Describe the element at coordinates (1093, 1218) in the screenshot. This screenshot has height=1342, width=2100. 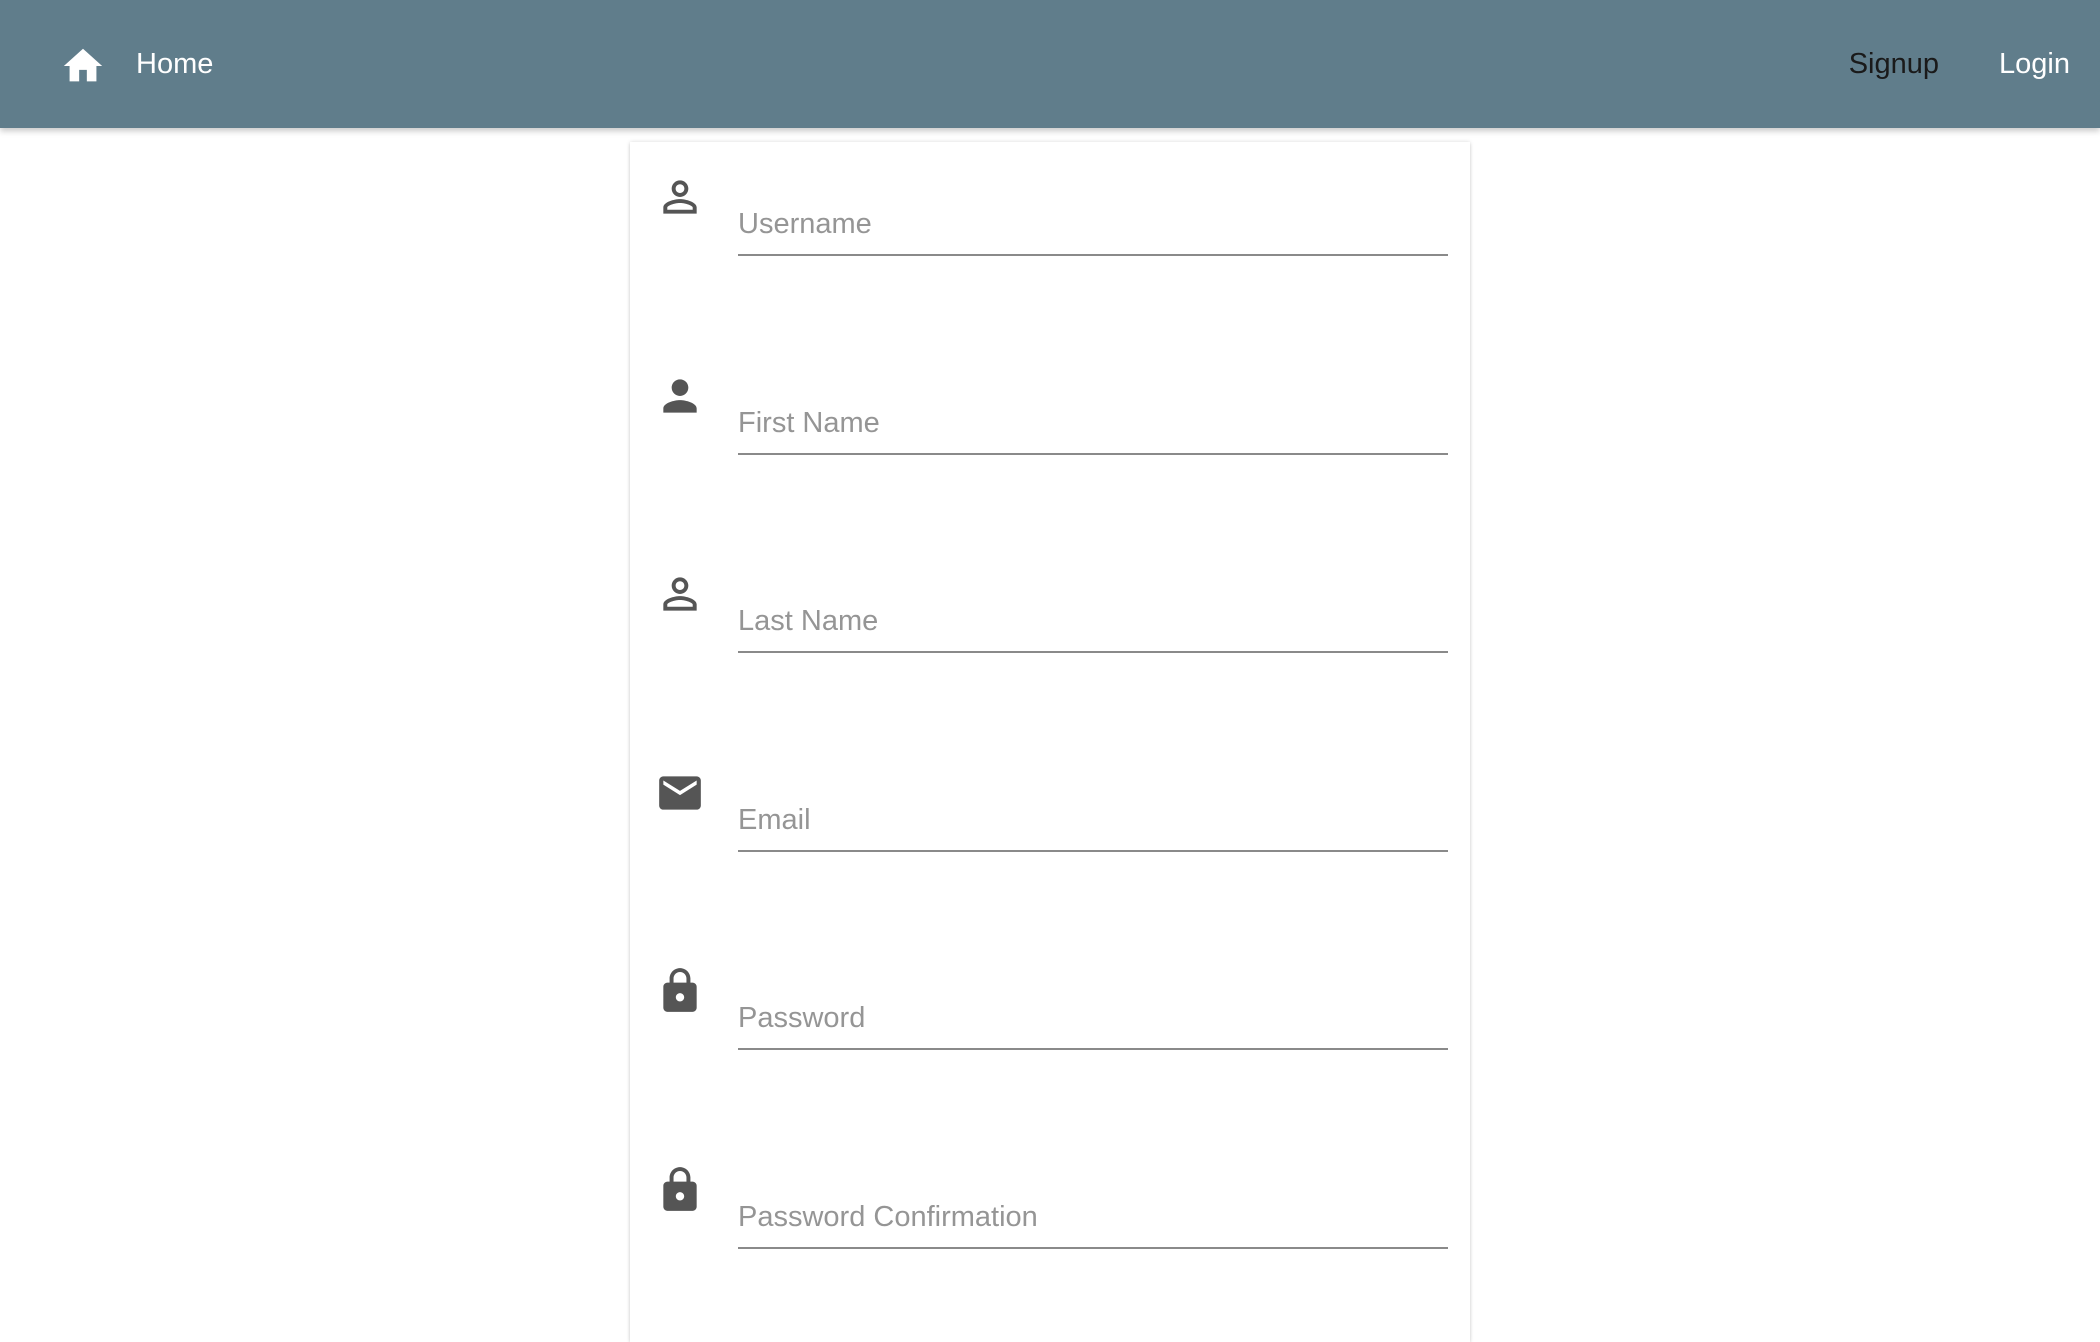
I see `password-confirmation-input` at that location.